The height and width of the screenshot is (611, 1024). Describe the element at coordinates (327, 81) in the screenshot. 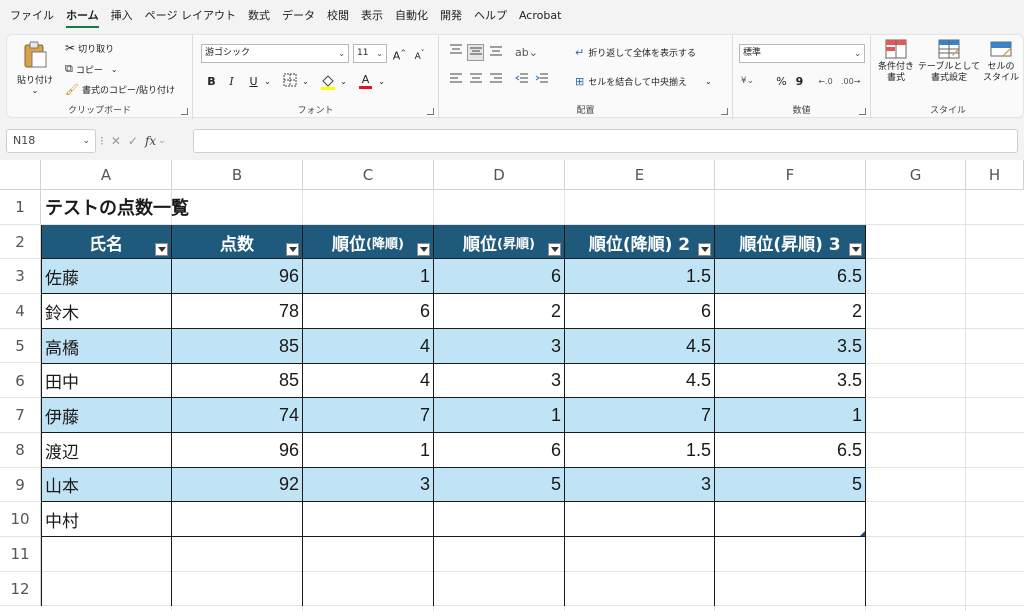

I see `fill-color-button` at that location.